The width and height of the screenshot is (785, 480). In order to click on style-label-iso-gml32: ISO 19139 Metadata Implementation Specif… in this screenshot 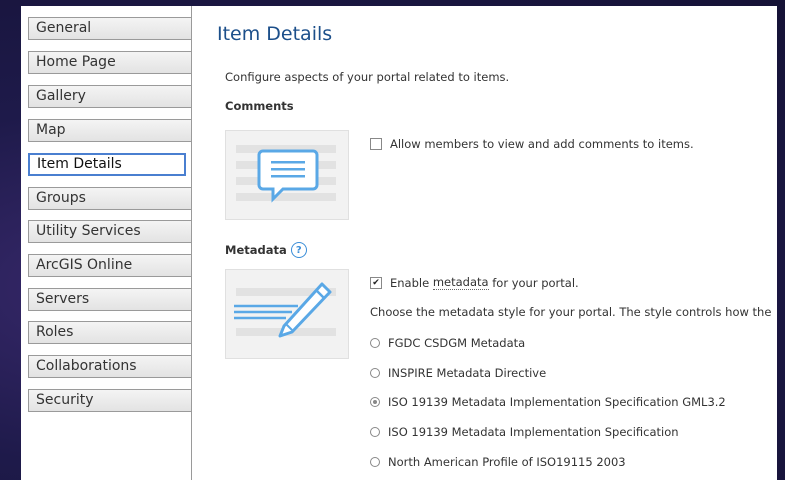, I will do `click(557, 402)`.